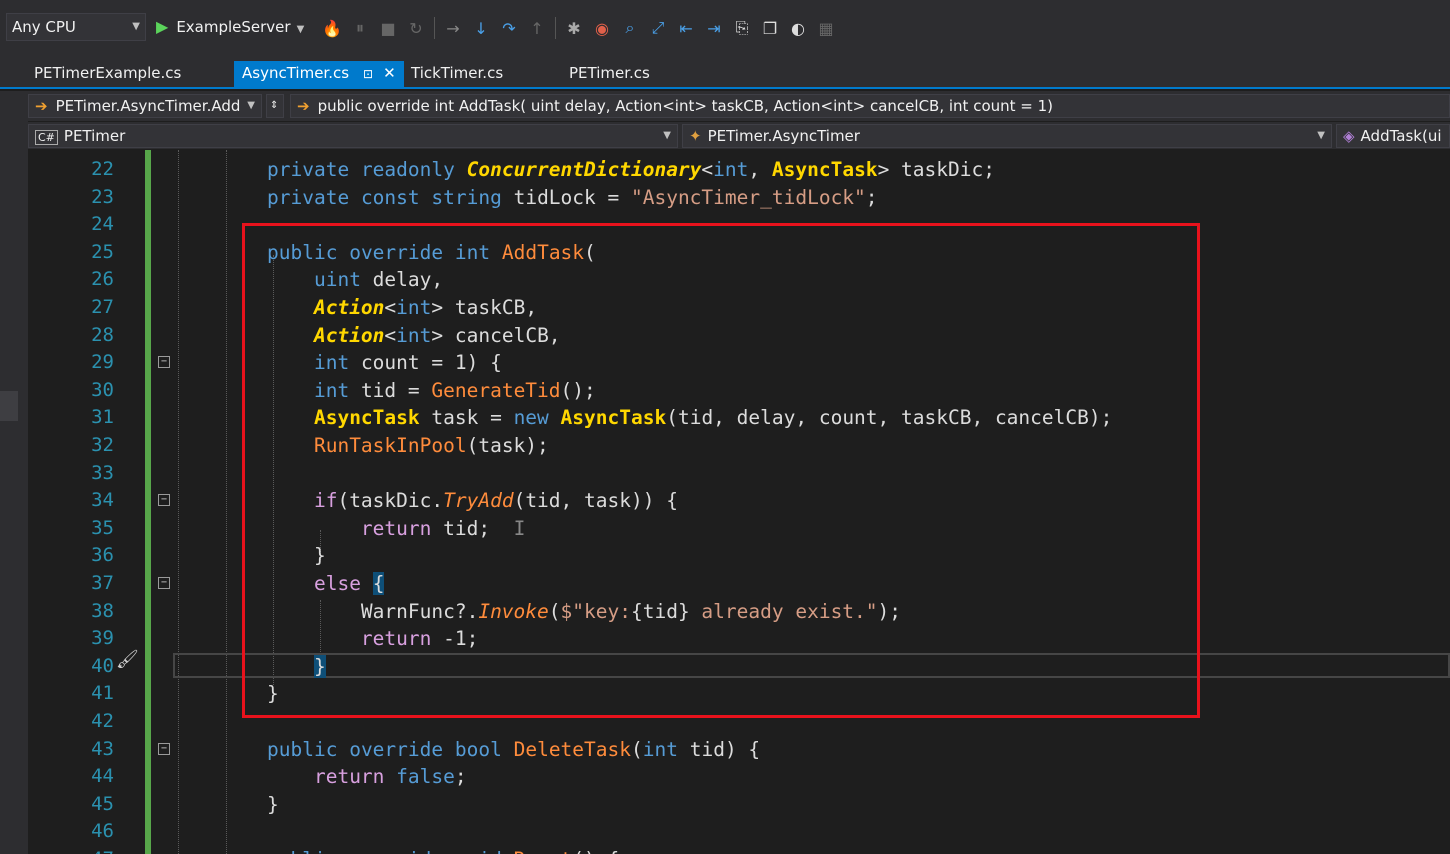  Describe the element at coordinates (9, 406) in the screenshot. I see `collapsed-panel-tab` at that location.